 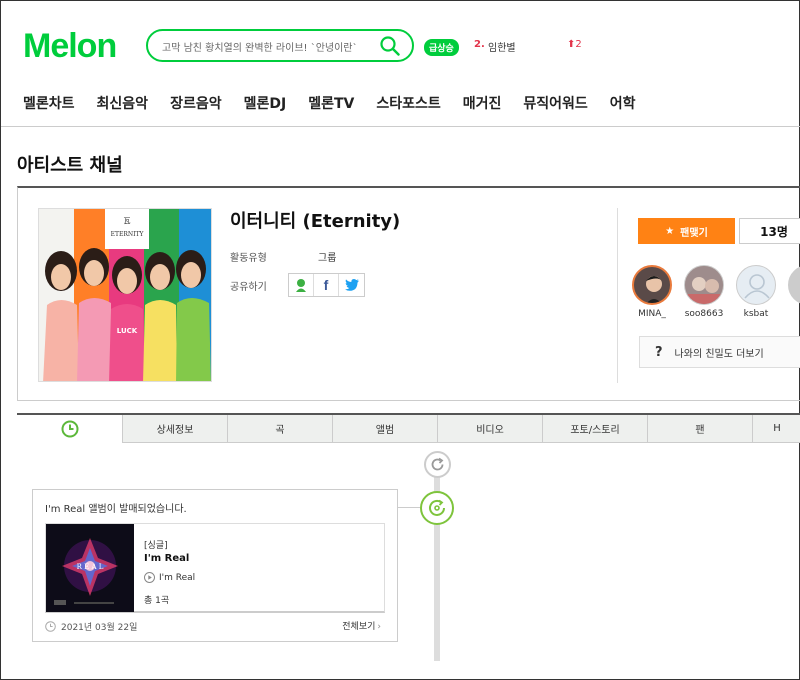 What do you see at coordinates (157, 601) in the screenshot?
I see `track-total: 총 1곡` at bounding box center [157, 601].